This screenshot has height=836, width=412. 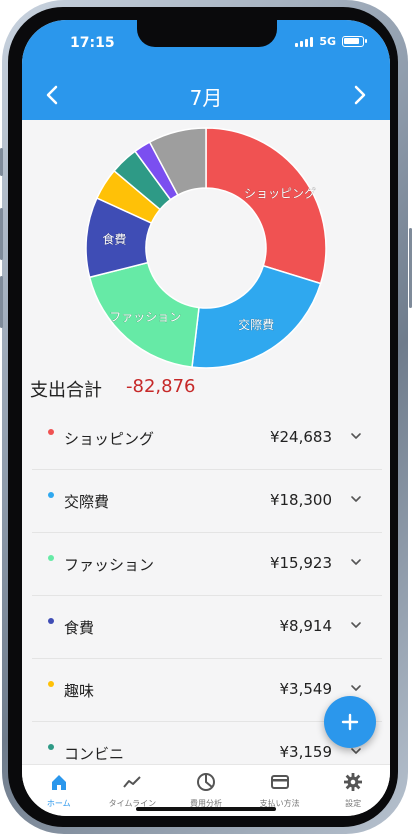 What do you see at coordinates (109, 565) in the screenshot?
I see `category-name: ファッション` at bounding box center [109, 565].